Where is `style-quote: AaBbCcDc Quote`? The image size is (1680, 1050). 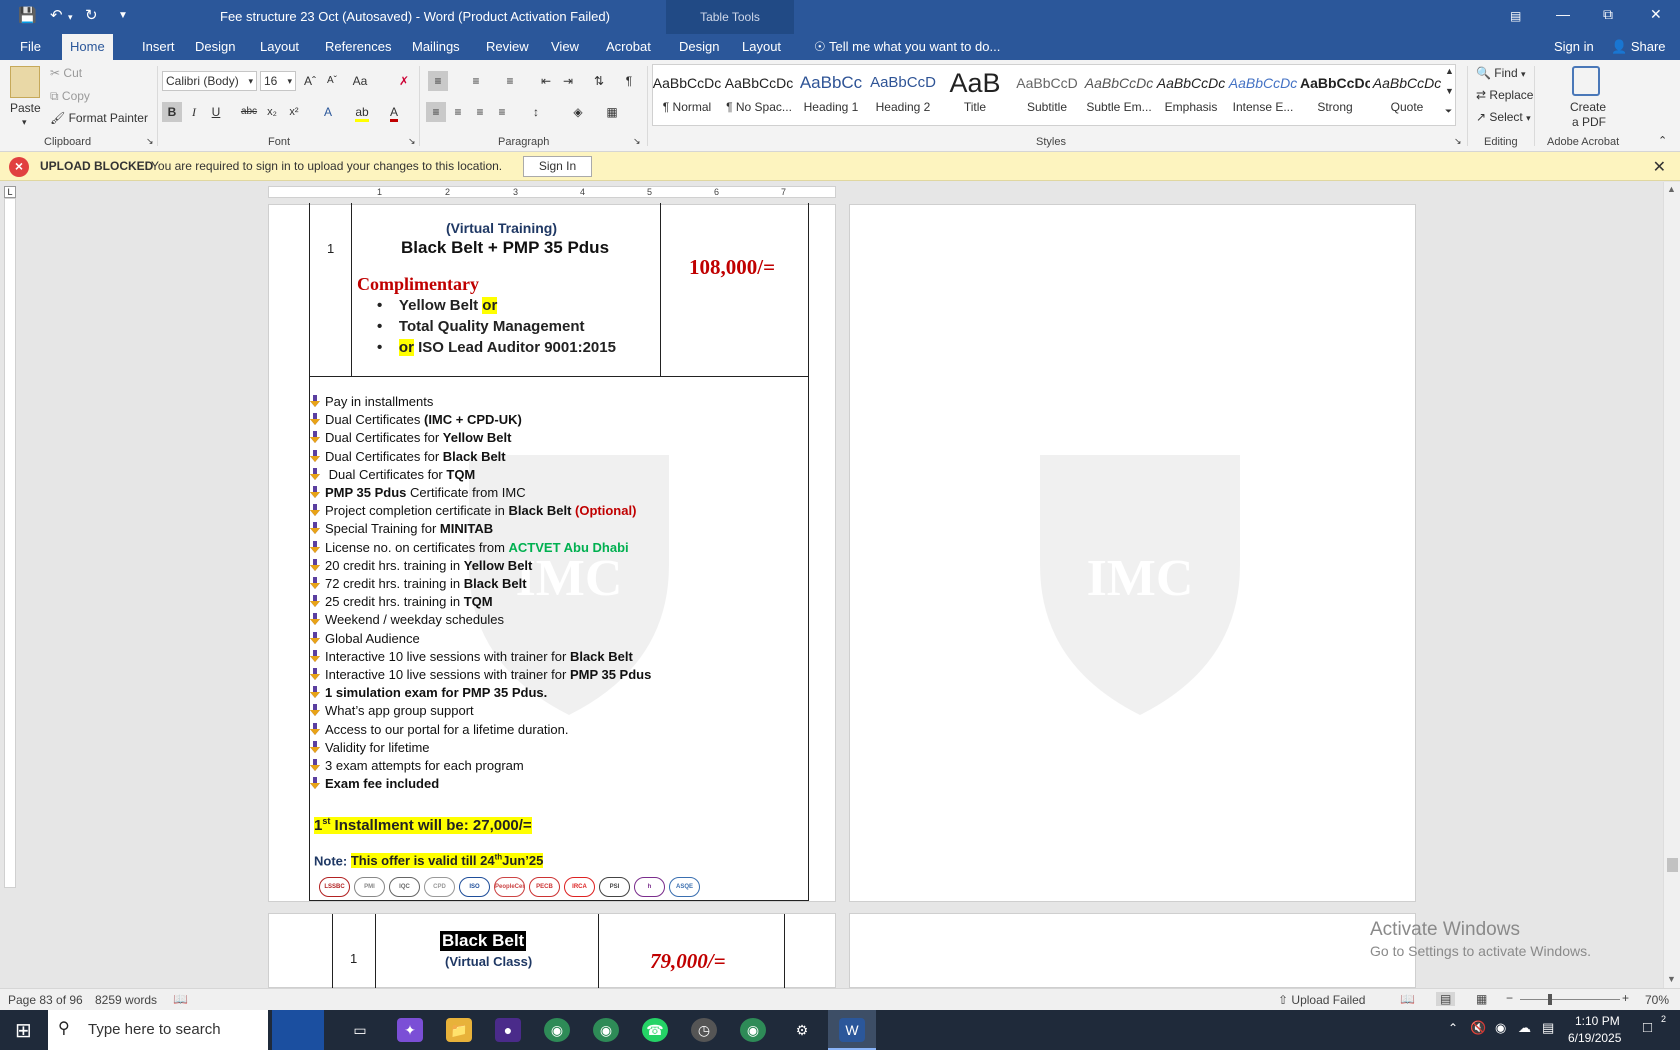
style-quote: AaBbCcDc Quote is located at coordinates (1407, 95).